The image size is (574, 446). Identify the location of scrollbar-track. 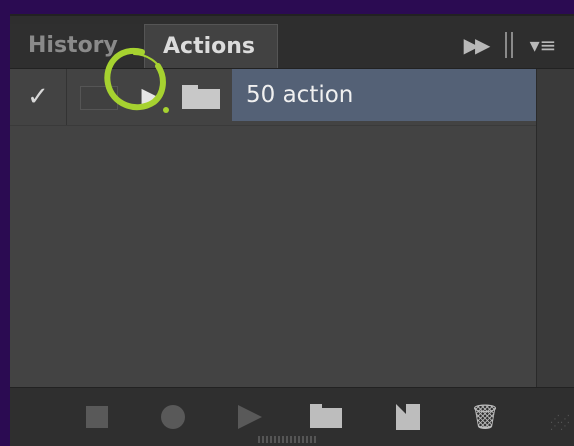
(555, 228).